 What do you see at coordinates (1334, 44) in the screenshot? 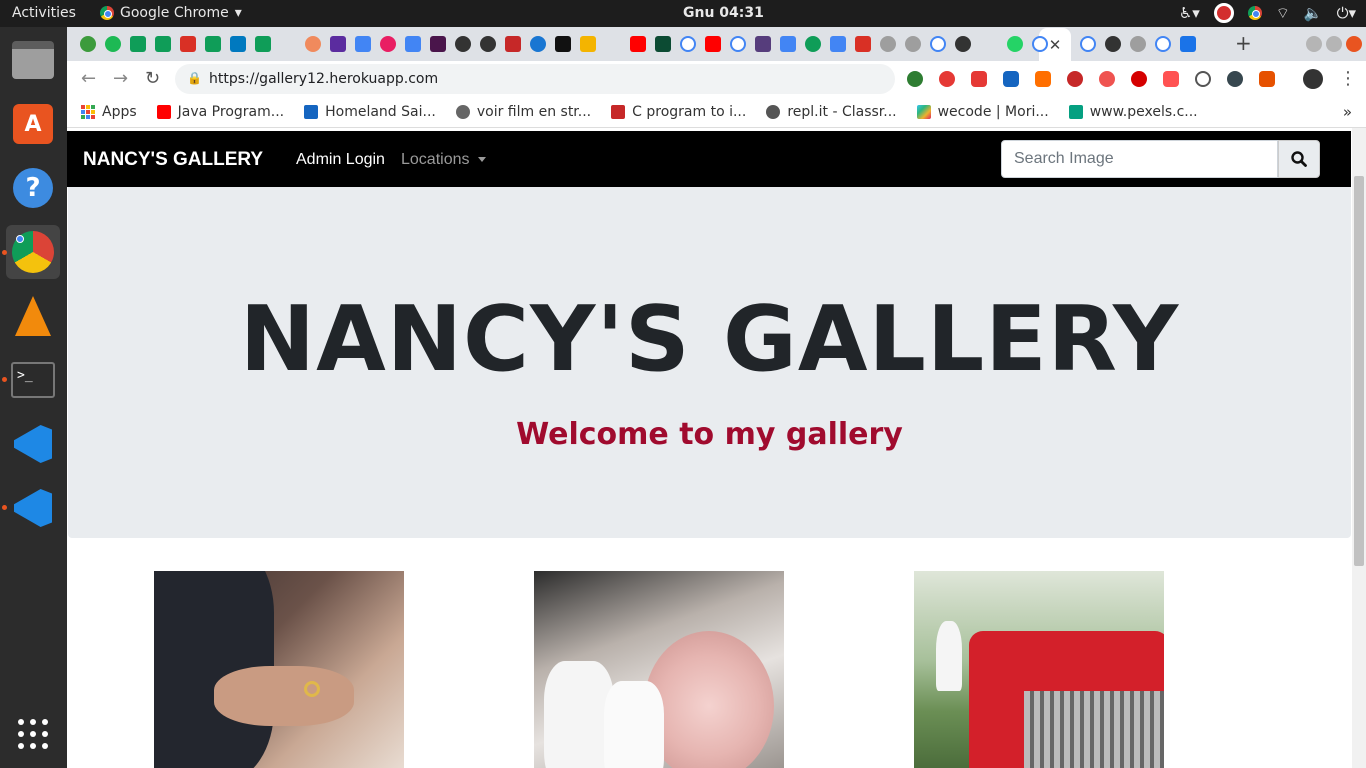
I see `maximize-icon` at bounding box center [1334, 44].